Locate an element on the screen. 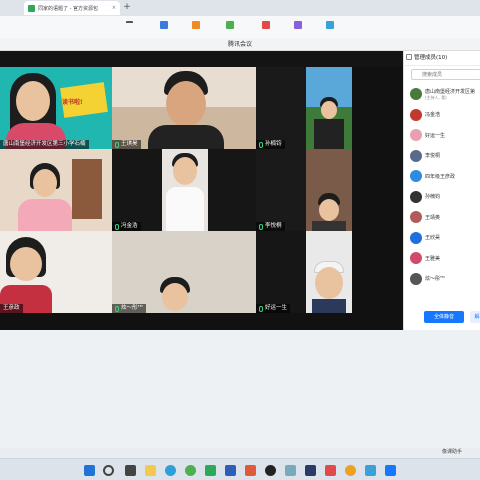 This screenshot has width=480, height=480. window-title: 腾讯会议 is located at coordinates (240, 44).